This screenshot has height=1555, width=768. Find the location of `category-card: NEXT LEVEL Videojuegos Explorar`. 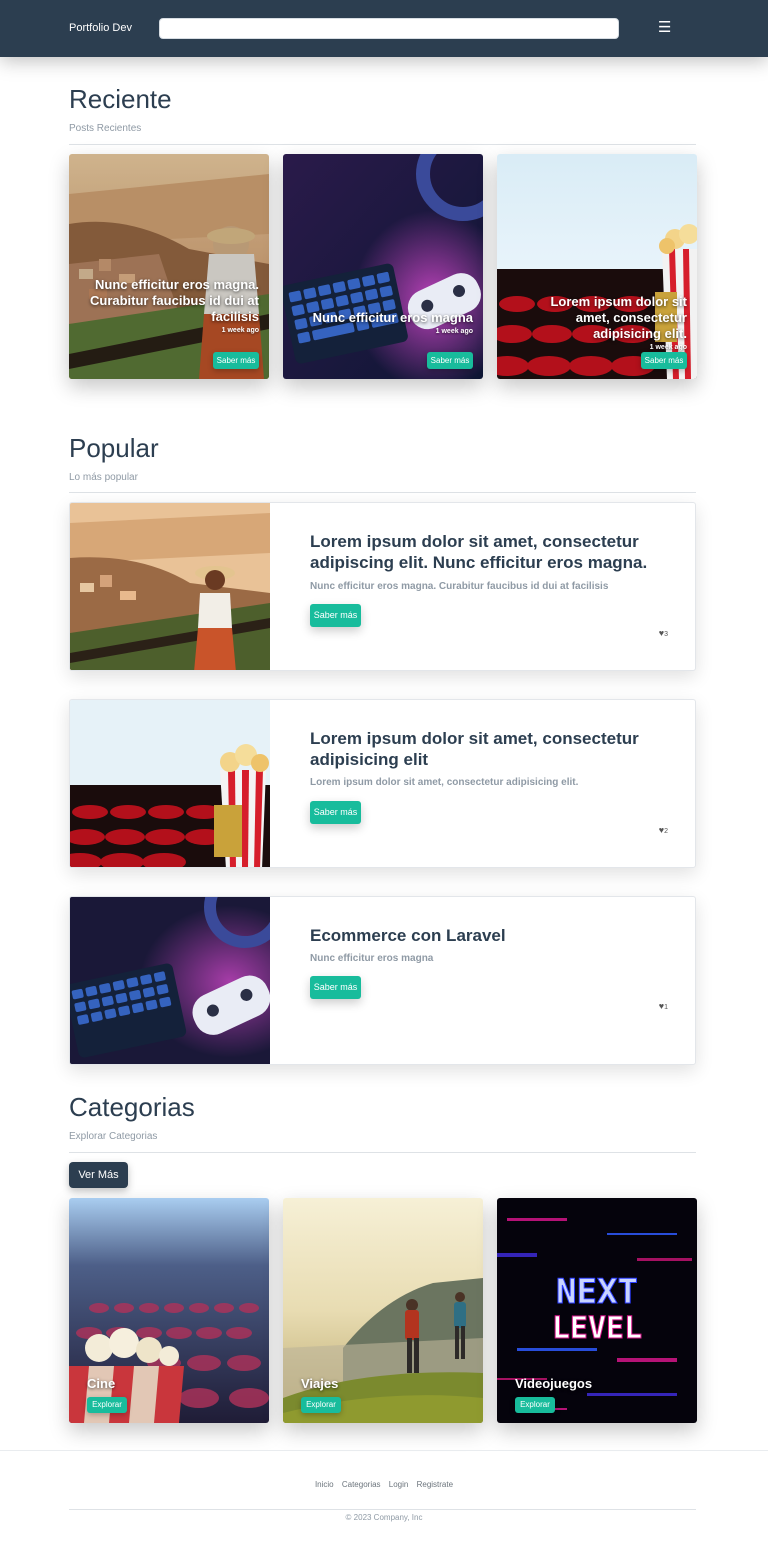

category-card: NEXT LEVEL Videojuegos Explorar is located at coordinates (597, 1310).